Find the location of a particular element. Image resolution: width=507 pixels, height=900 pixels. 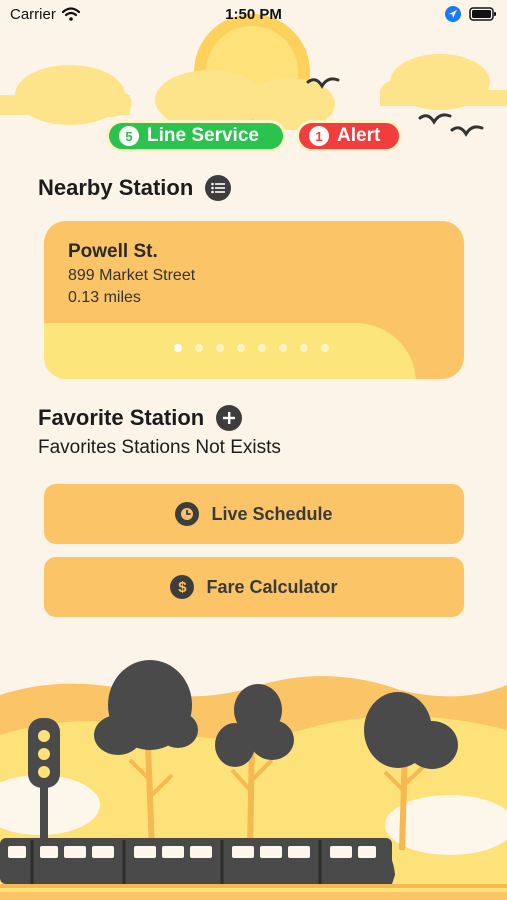

station-address: 899 Market Street is located at coordinates (132, 275).